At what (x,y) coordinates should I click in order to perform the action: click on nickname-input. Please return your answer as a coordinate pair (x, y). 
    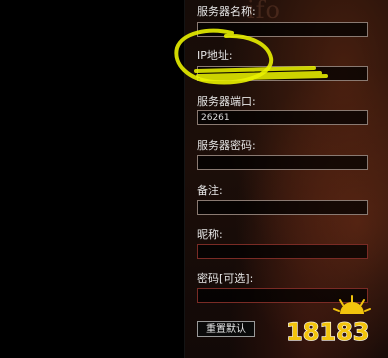
    Looking at the image, I should click on (282, 251).